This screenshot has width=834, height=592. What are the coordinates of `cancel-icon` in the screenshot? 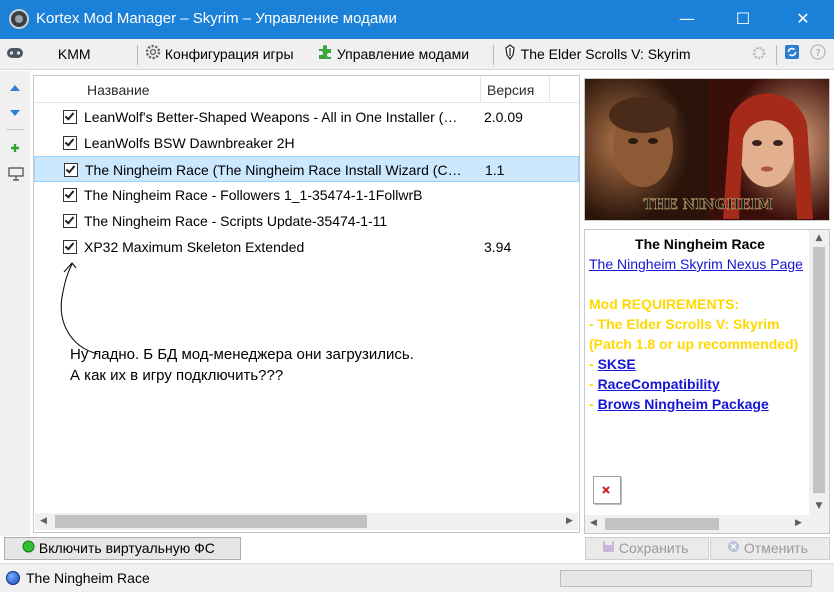 It's located at (733, 548).